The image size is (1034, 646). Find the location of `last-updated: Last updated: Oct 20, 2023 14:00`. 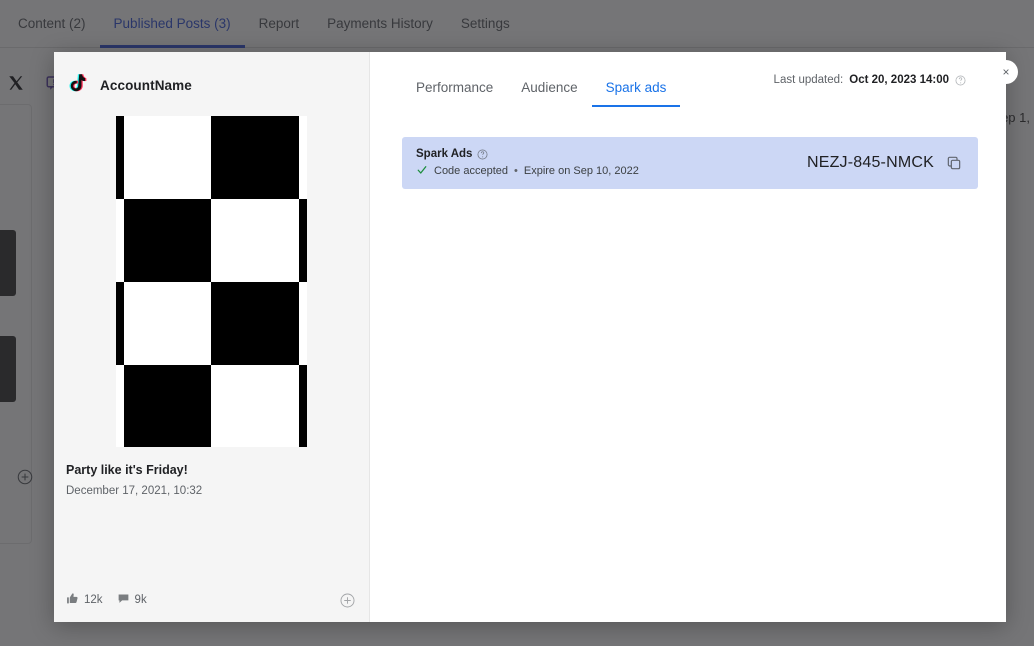

last-updated: Last updated: Oct 20, 2023 14:00 is located at coordinates (870, 80).